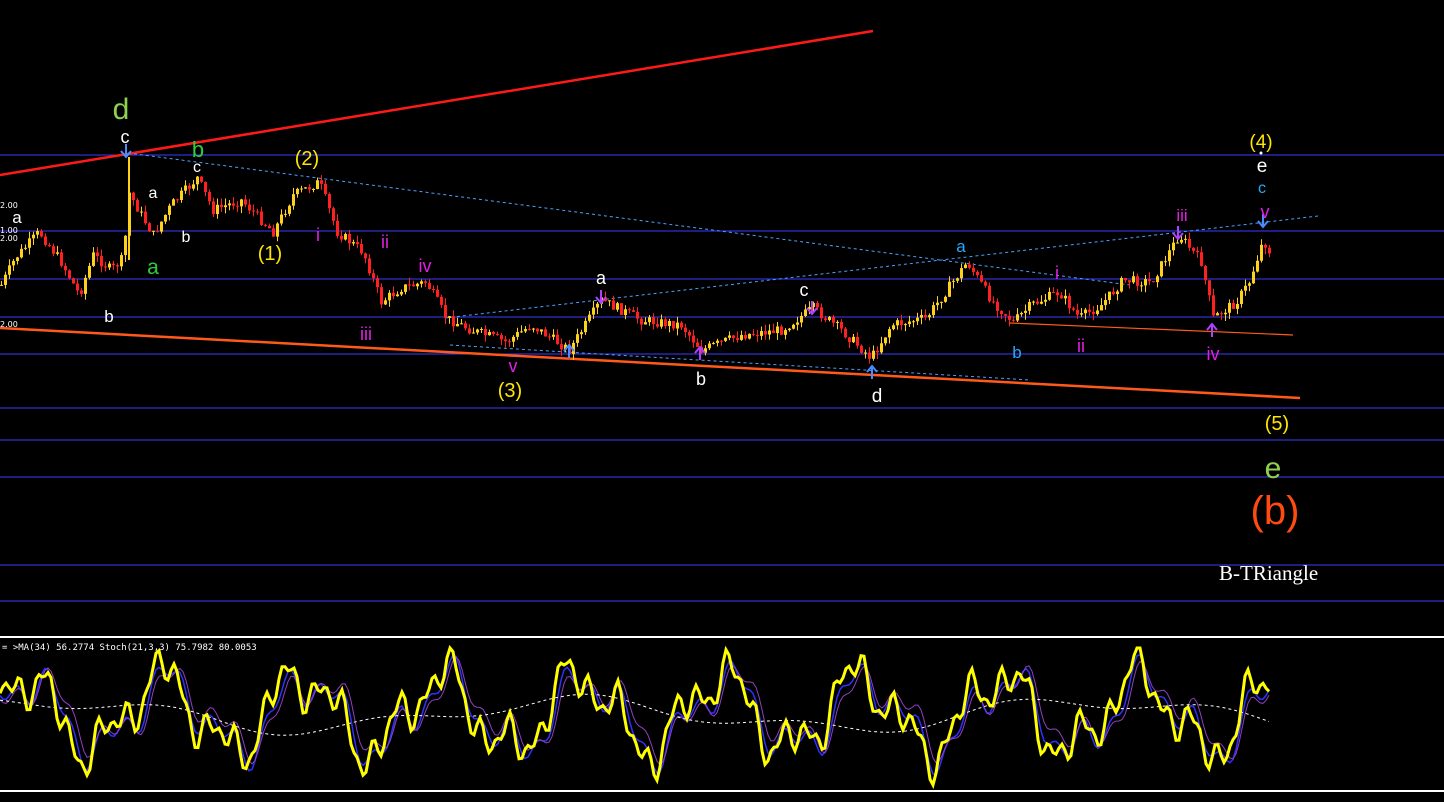 The height and width of the screenshot is (802, 1444). I want to click on lower-trendline, so click(650, 363).